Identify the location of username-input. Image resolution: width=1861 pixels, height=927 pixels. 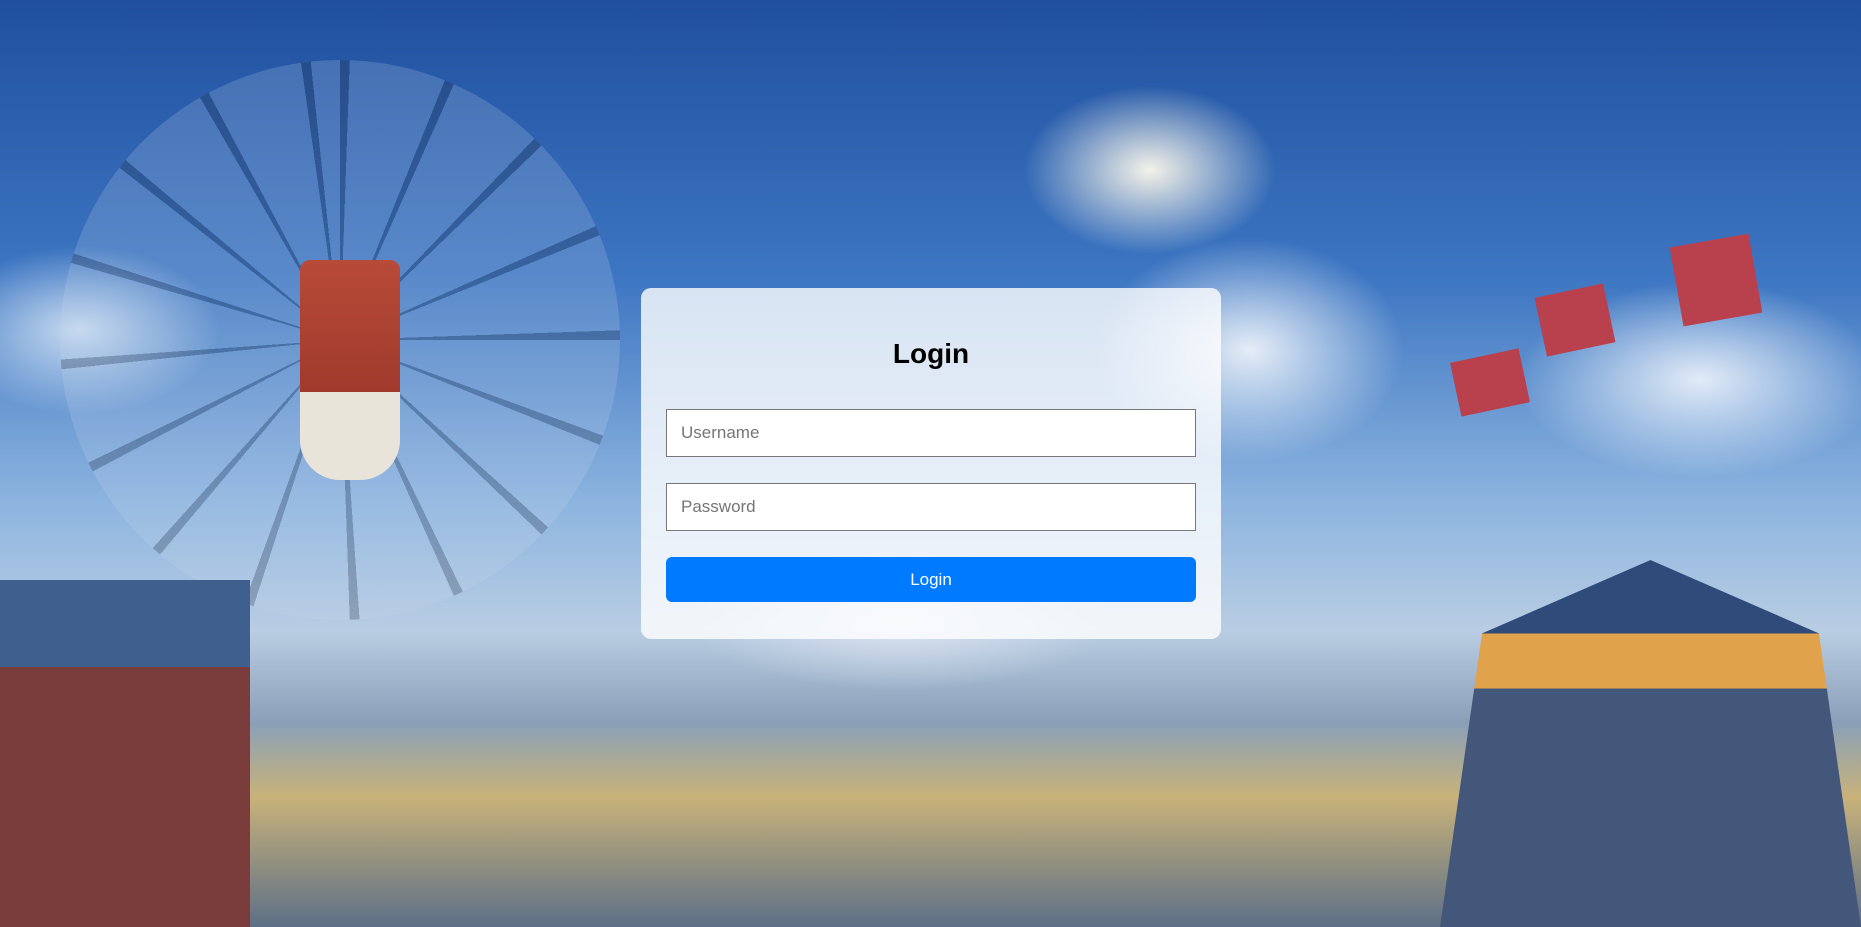
(931, 433).